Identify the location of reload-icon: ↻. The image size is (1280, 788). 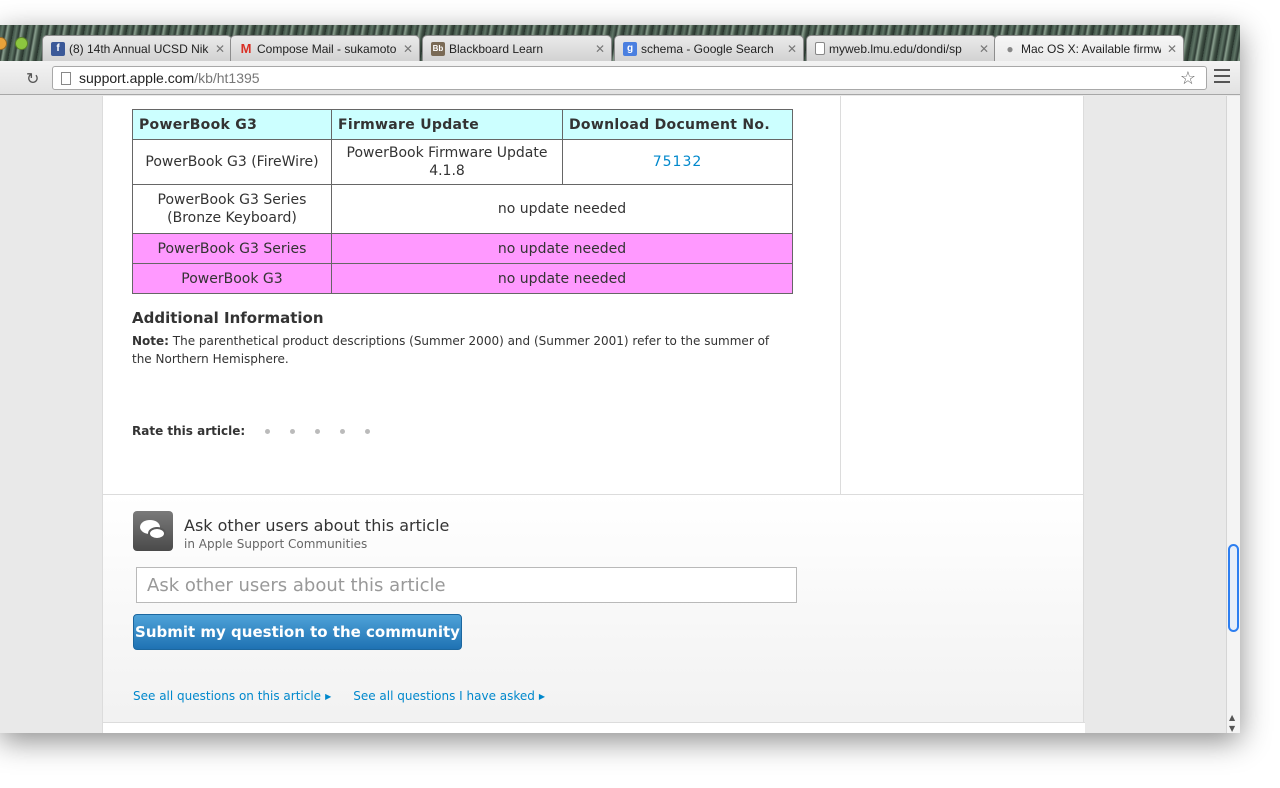
(32, 78).